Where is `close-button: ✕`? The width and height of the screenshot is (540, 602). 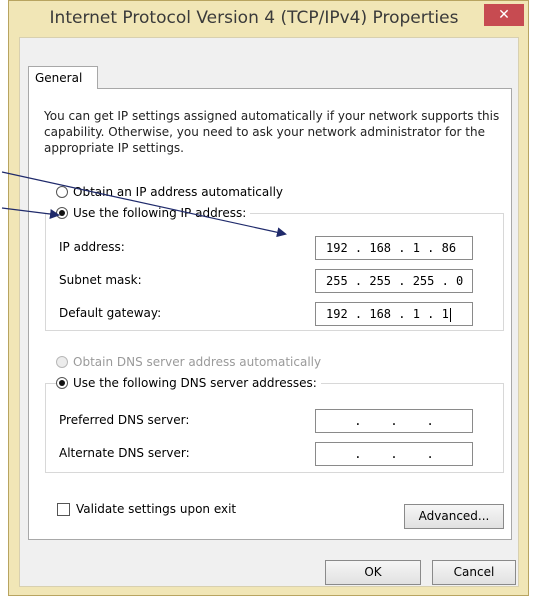
close-button: ✕ is located at coordinates (504, 15).